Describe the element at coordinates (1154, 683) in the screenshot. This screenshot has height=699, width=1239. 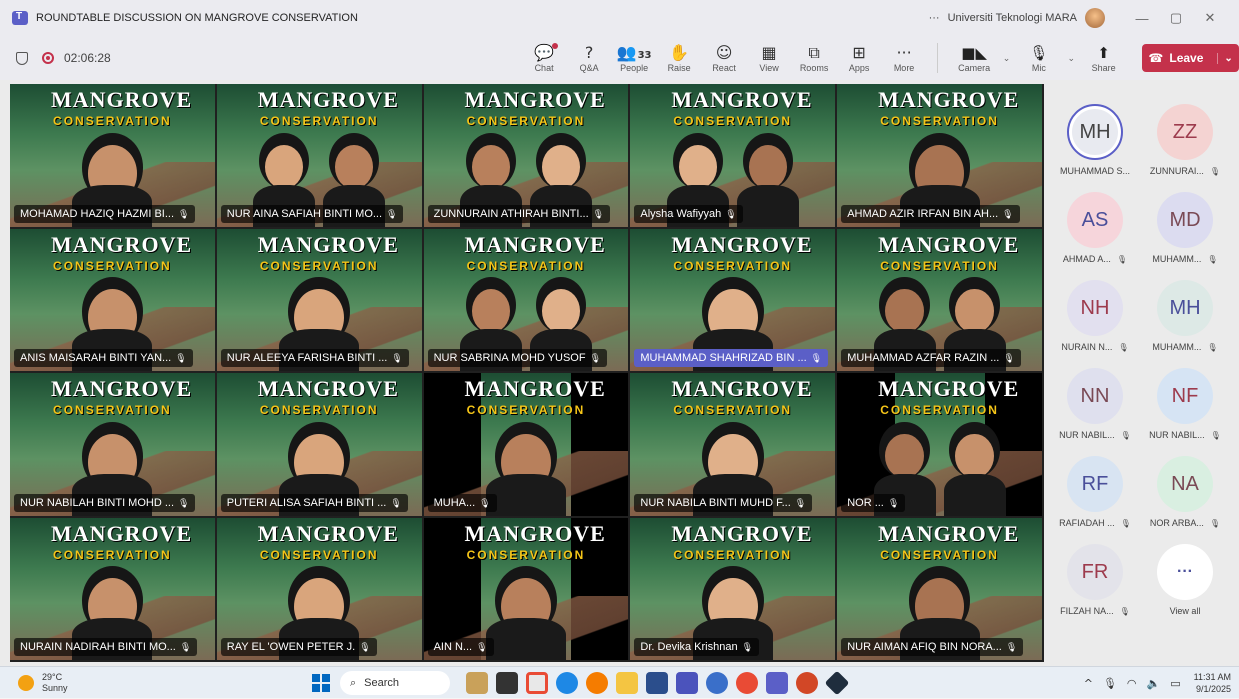
I see `volume-icon: 🔈` at that location.